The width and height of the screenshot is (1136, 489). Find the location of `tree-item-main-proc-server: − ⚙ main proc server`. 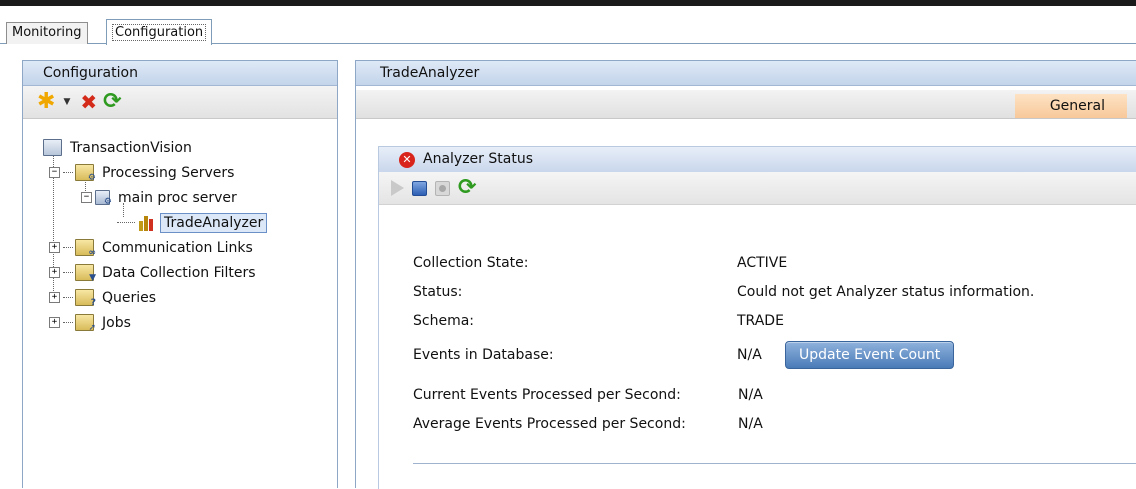

tree-item-main-proc-server: − ⚙ main proc server is located at coordinates (180, 197).